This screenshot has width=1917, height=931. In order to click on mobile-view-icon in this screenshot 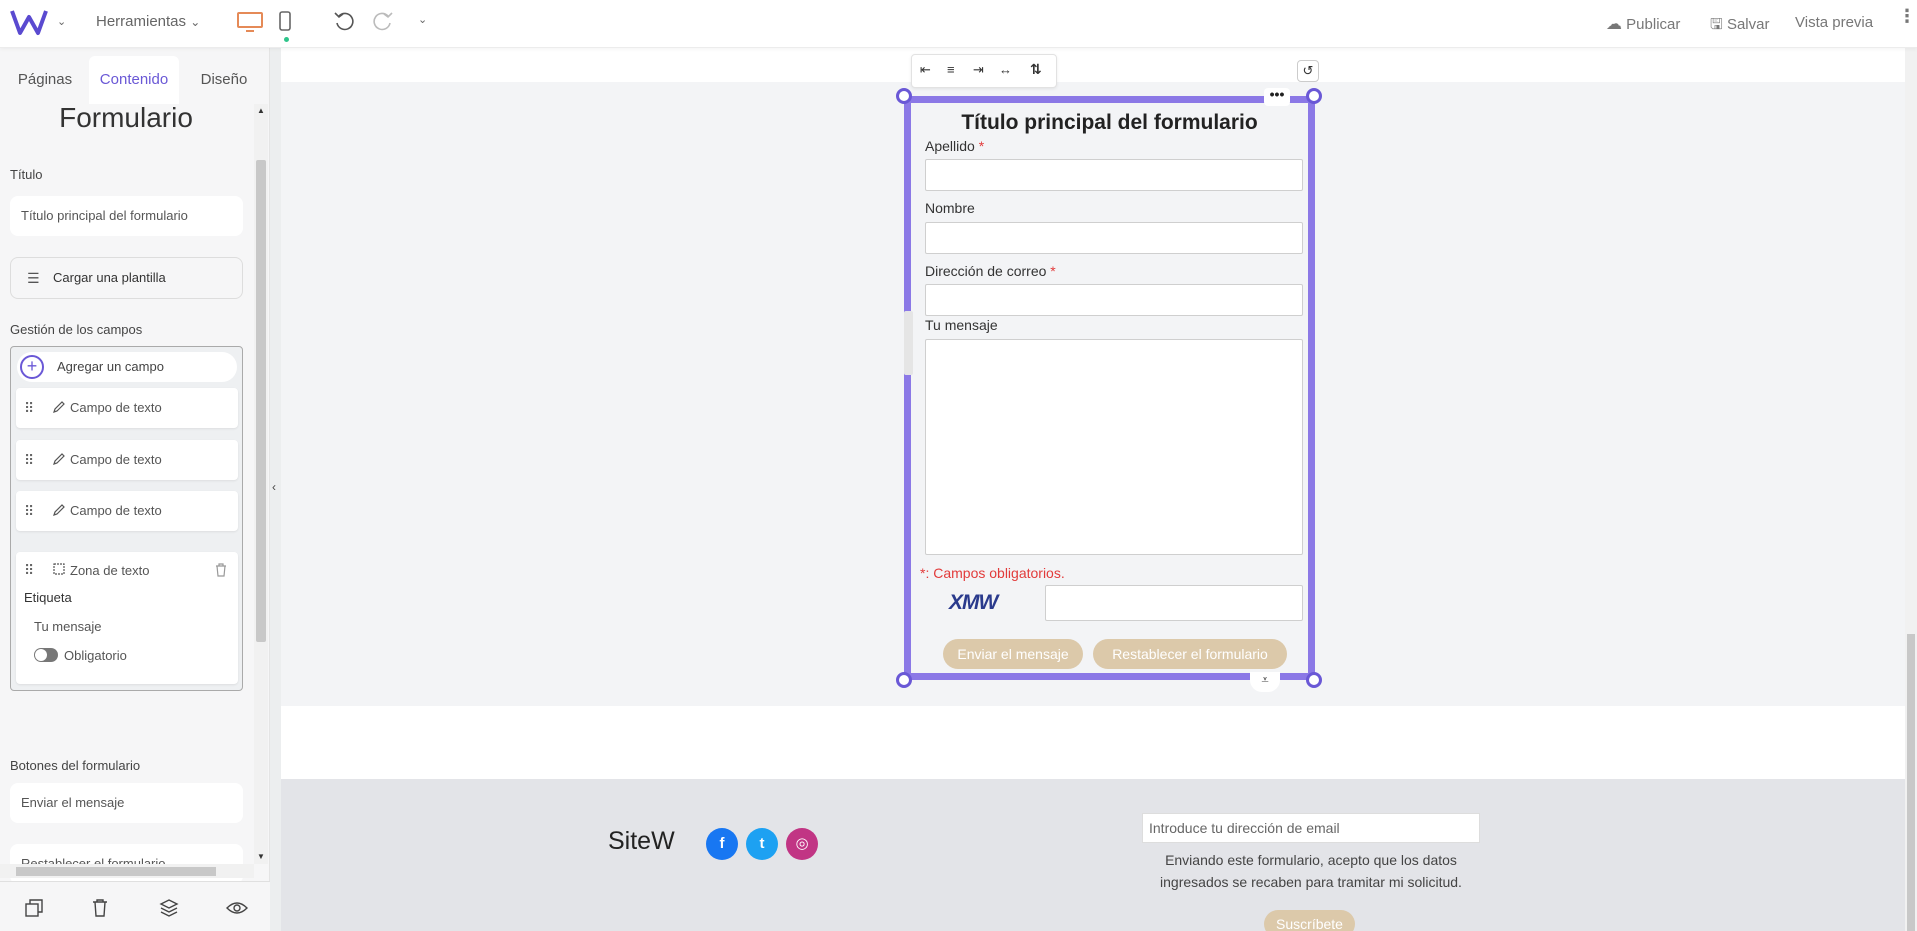, I will do `click(285, 22)`.